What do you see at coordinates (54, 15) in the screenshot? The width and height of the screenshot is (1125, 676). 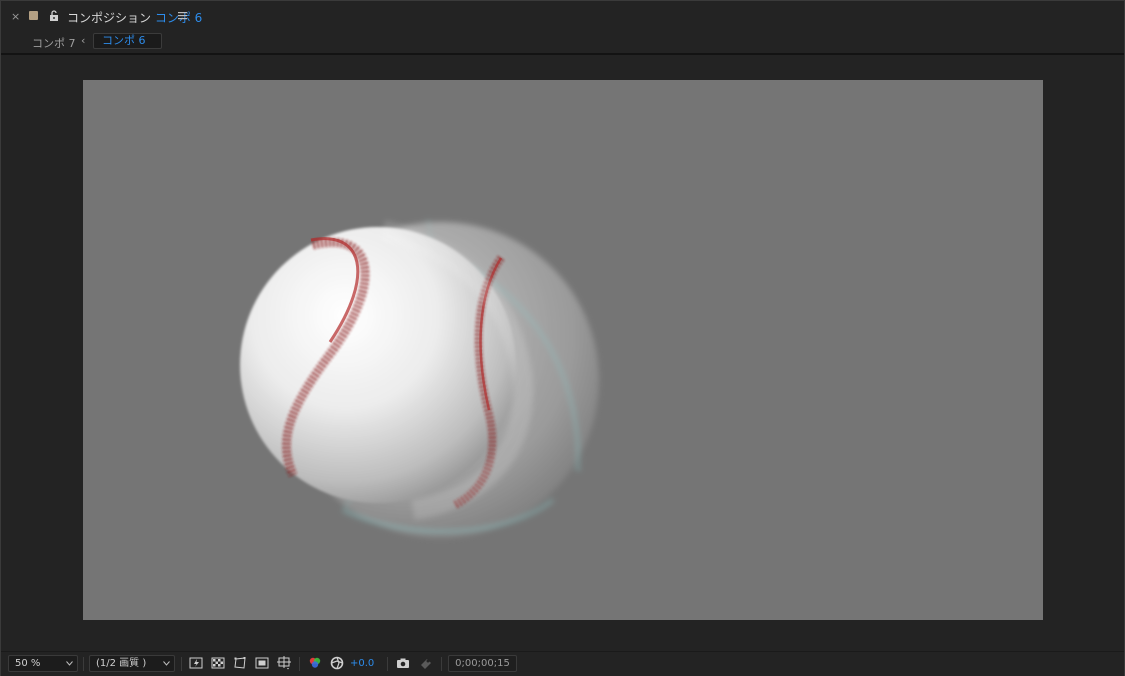 I see `lock-open-icon` at bounding box center [54, 15].